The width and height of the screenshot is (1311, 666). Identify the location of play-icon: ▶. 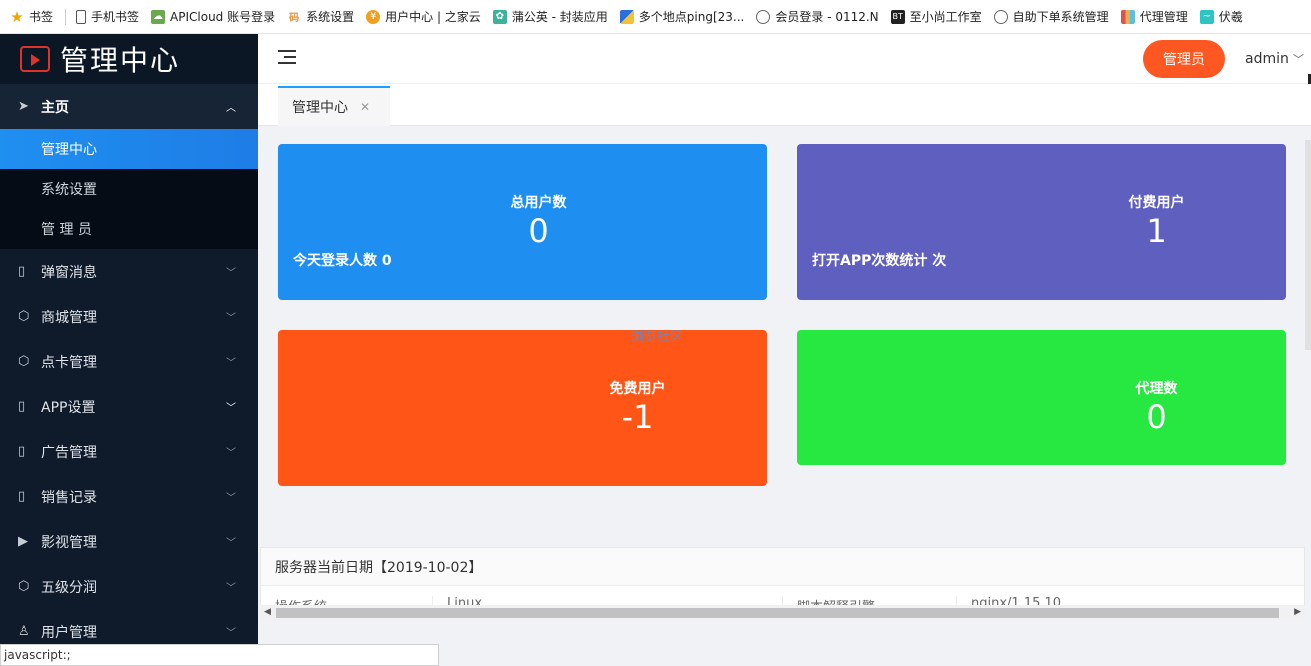
(23, 541).